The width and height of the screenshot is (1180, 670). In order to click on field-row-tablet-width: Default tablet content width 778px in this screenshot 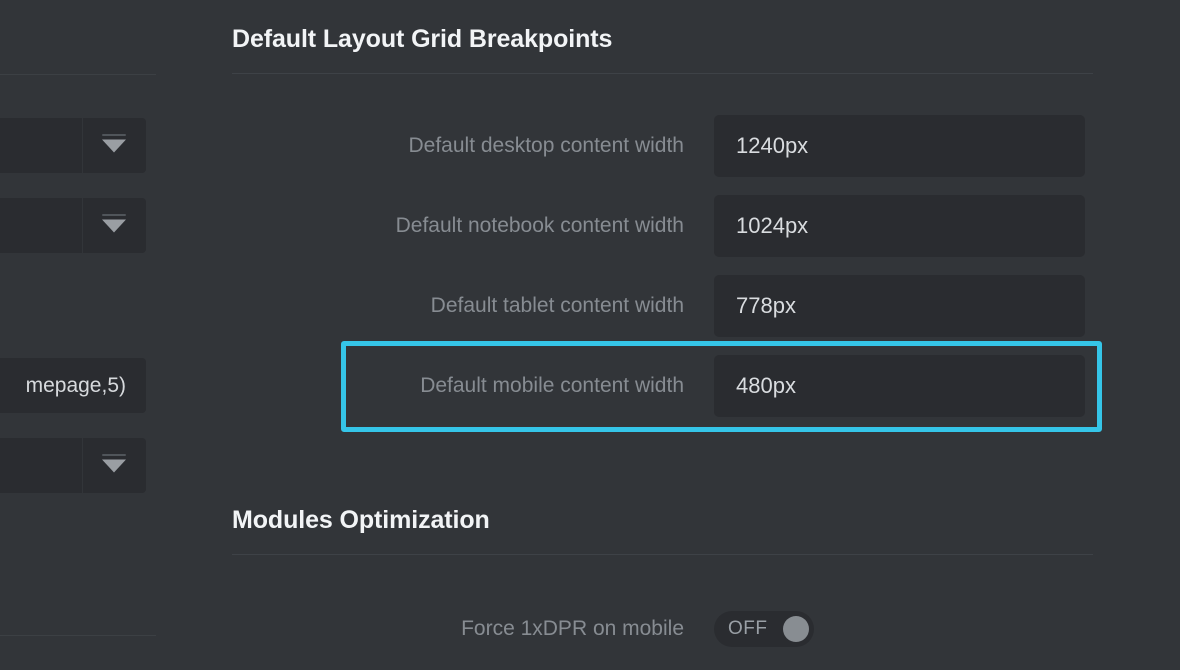, I will do `click(703, 306)`.